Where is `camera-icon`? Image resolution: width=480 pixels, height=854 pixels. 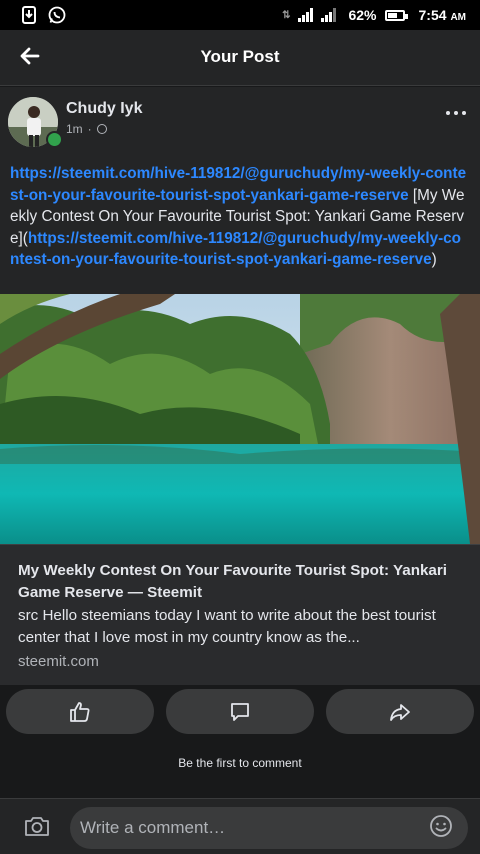
camera-icon is located at coordinates (37, 826).